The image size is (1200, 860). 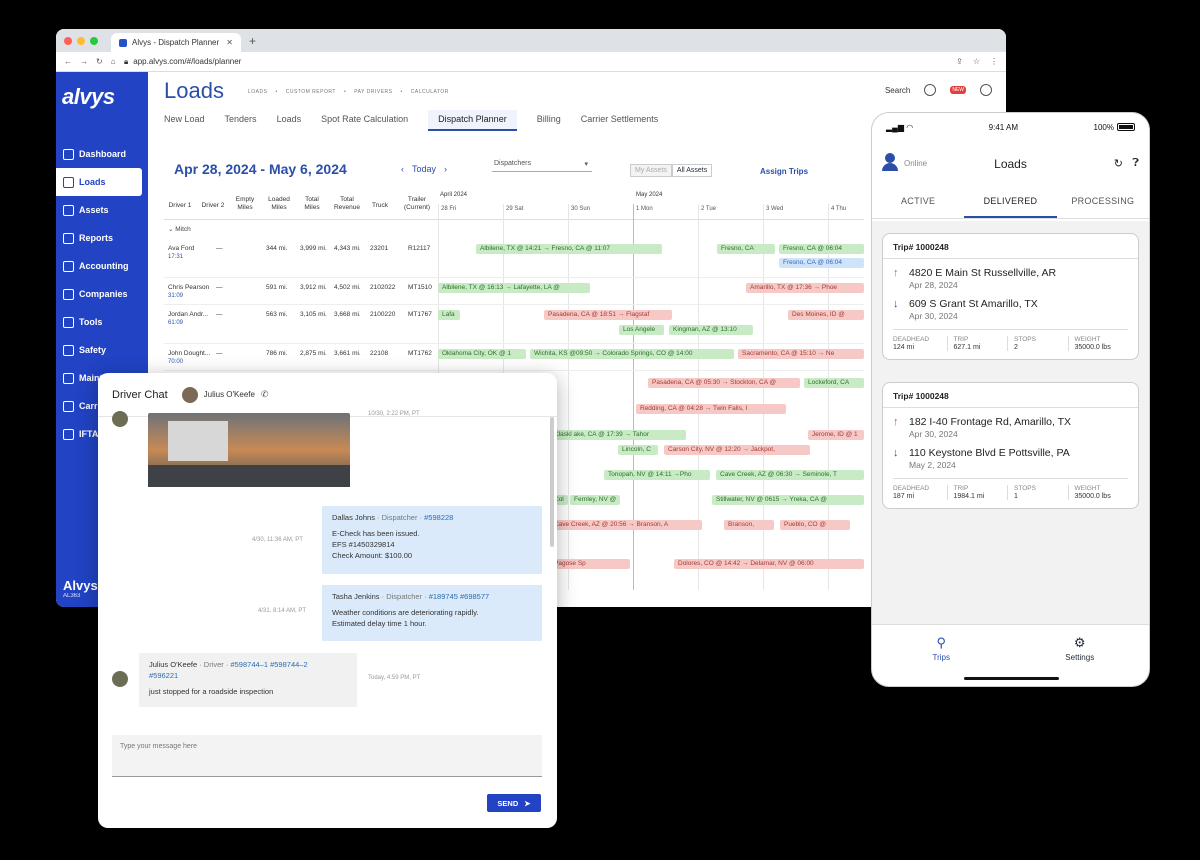 I want to click on load-bar: Branson,, so click(x=749, y=525).